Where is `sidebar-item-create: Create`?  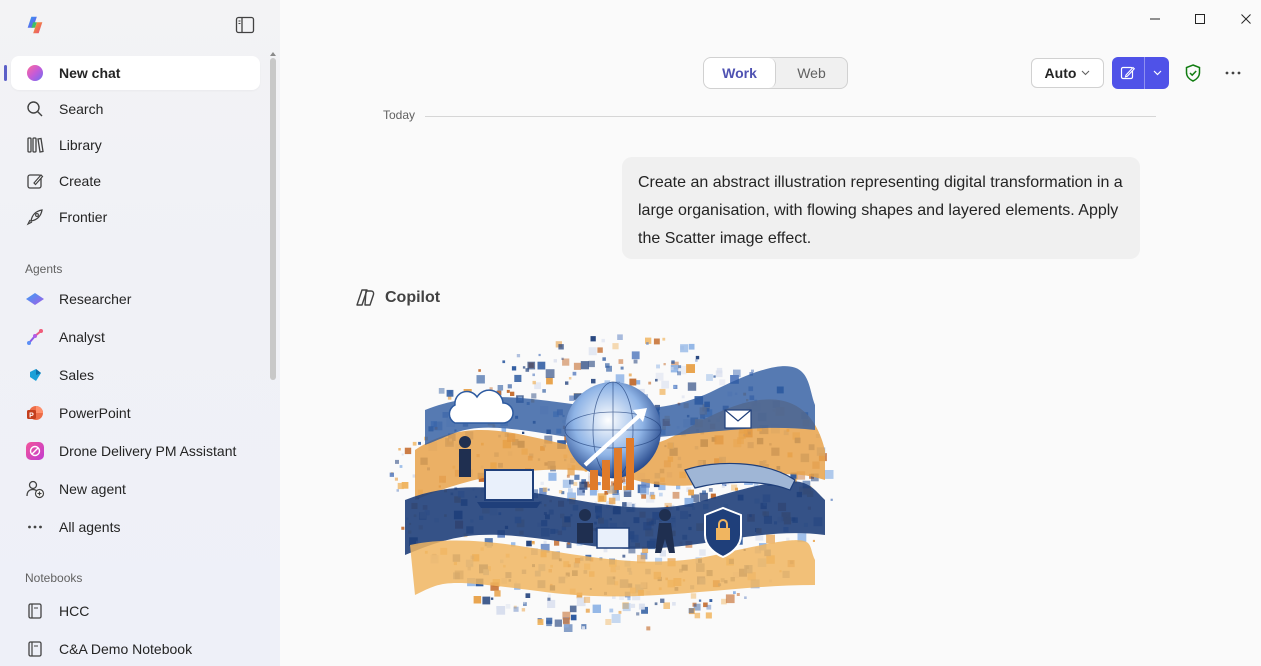
sidebar-item-create: Create is located at coordinates (135, 181).